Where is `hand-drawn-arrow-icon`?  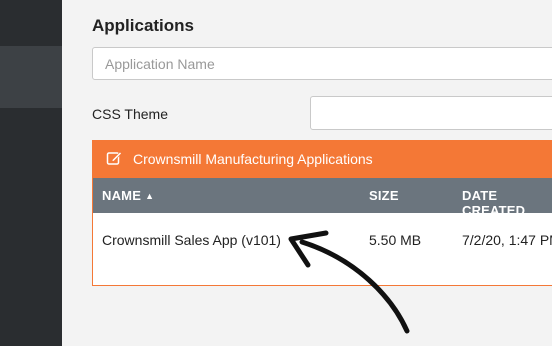
hand-drawn-arrow-icon is located at coordinates (349, 282).